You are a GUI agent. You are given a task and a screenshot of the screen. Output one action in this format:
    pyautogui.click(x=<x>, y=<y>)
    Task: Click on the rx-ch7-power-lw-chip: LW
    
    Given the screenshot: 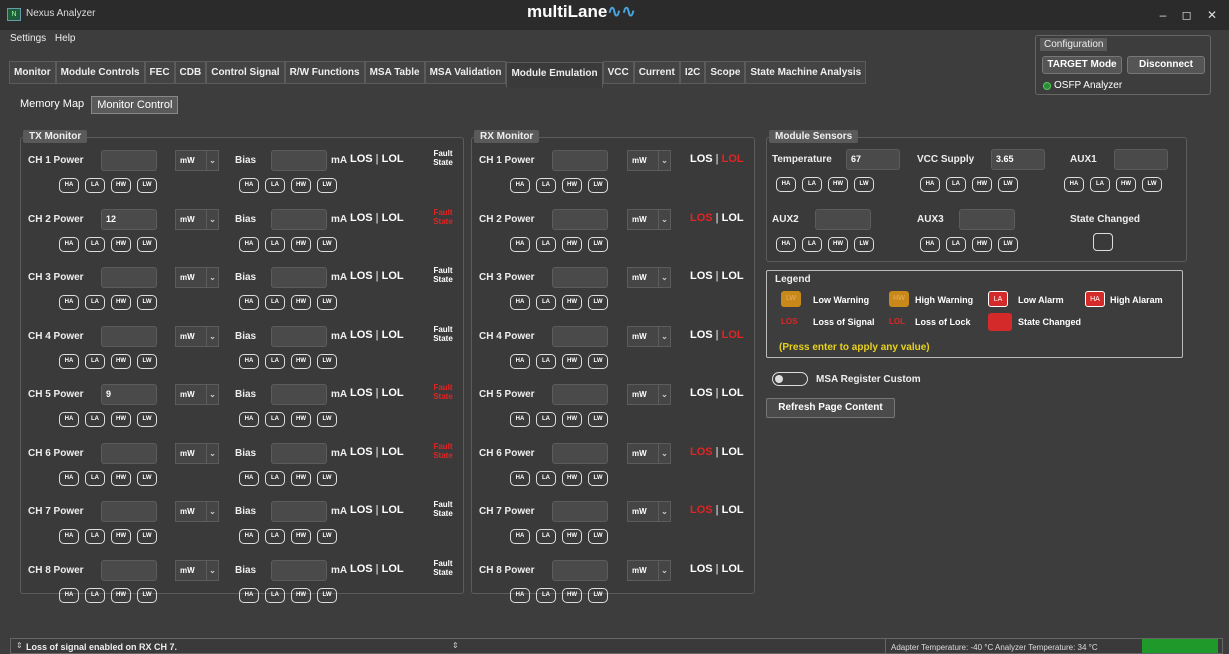 What is the action you would take?
    pyautogui.click(x=598, y=536)
    